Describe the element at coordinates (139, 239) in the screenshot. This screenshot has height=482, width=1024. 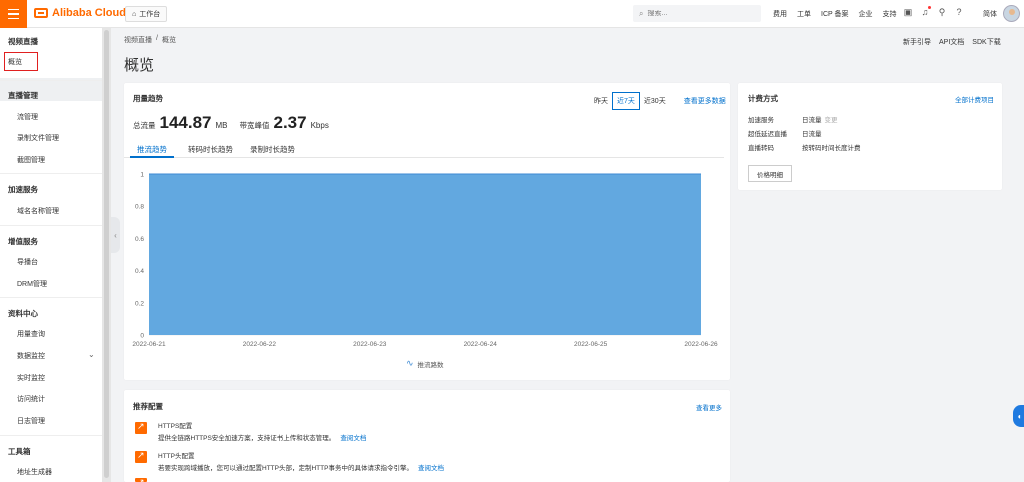
I see `y-tick-label: 0.6` at that location.